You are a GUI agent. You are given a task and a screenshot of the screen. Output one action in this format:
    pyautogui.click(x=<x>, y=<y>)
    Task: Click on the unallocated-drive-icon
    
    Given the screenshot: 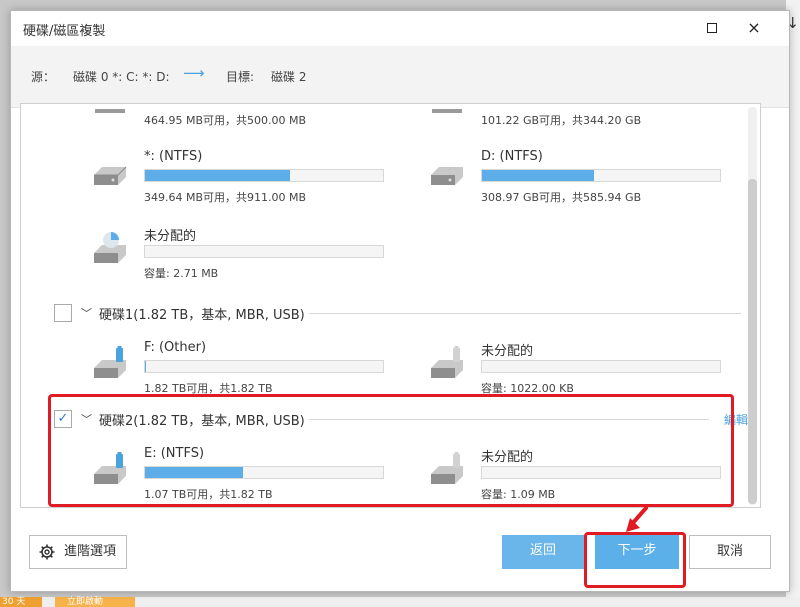 What is the action you would take?
    pyautogui.click(x=110, y=247)
    